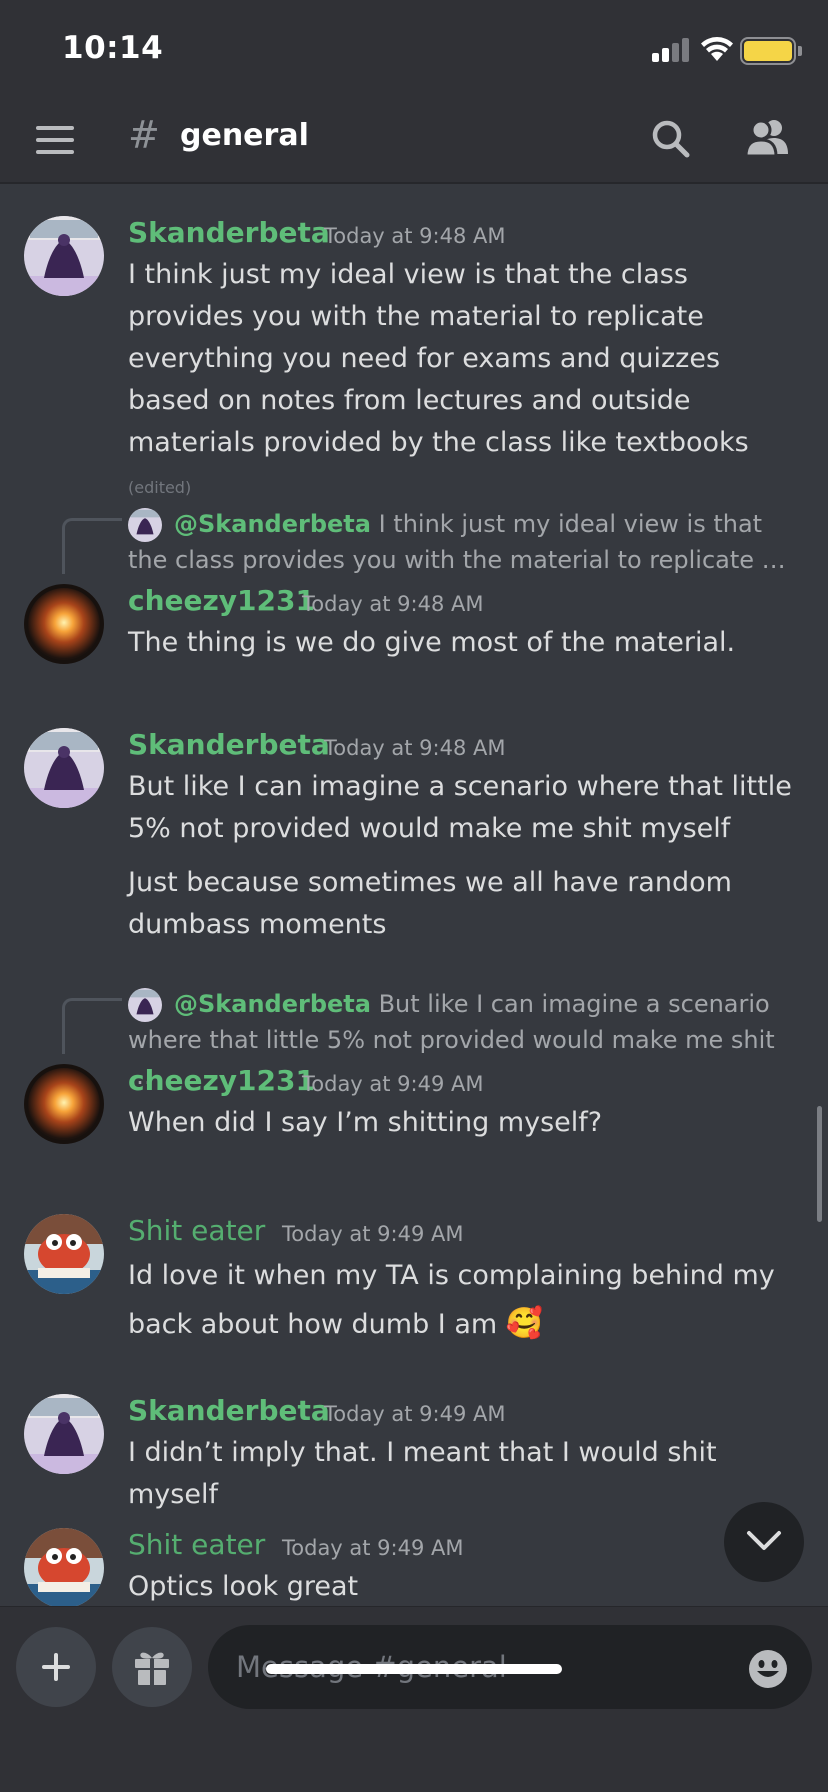 The width and height of the screenshot is (828, 1792). I want to click on status-time: 10:14, so click(113, 48).